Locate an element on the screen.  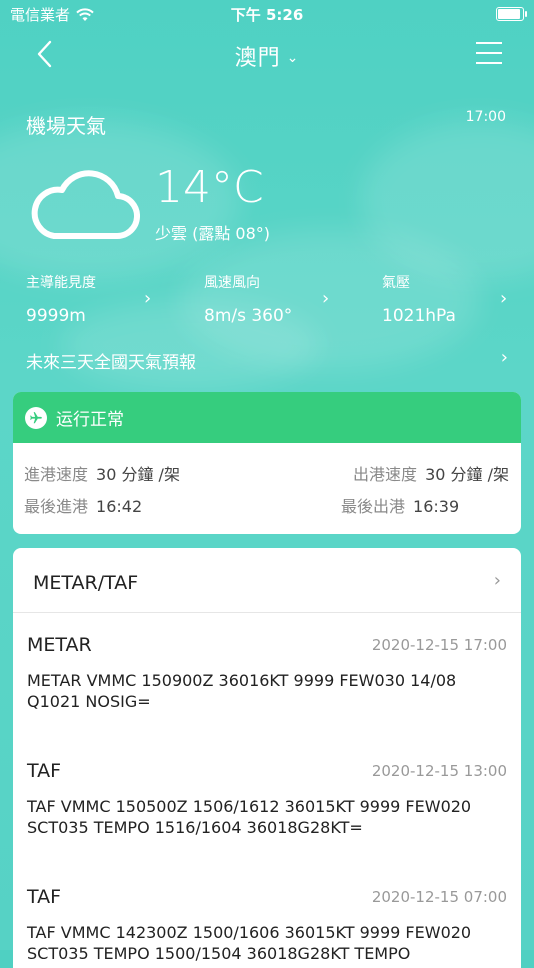
operation-status-header: 运行正常 is located at coordinates (267, 417).